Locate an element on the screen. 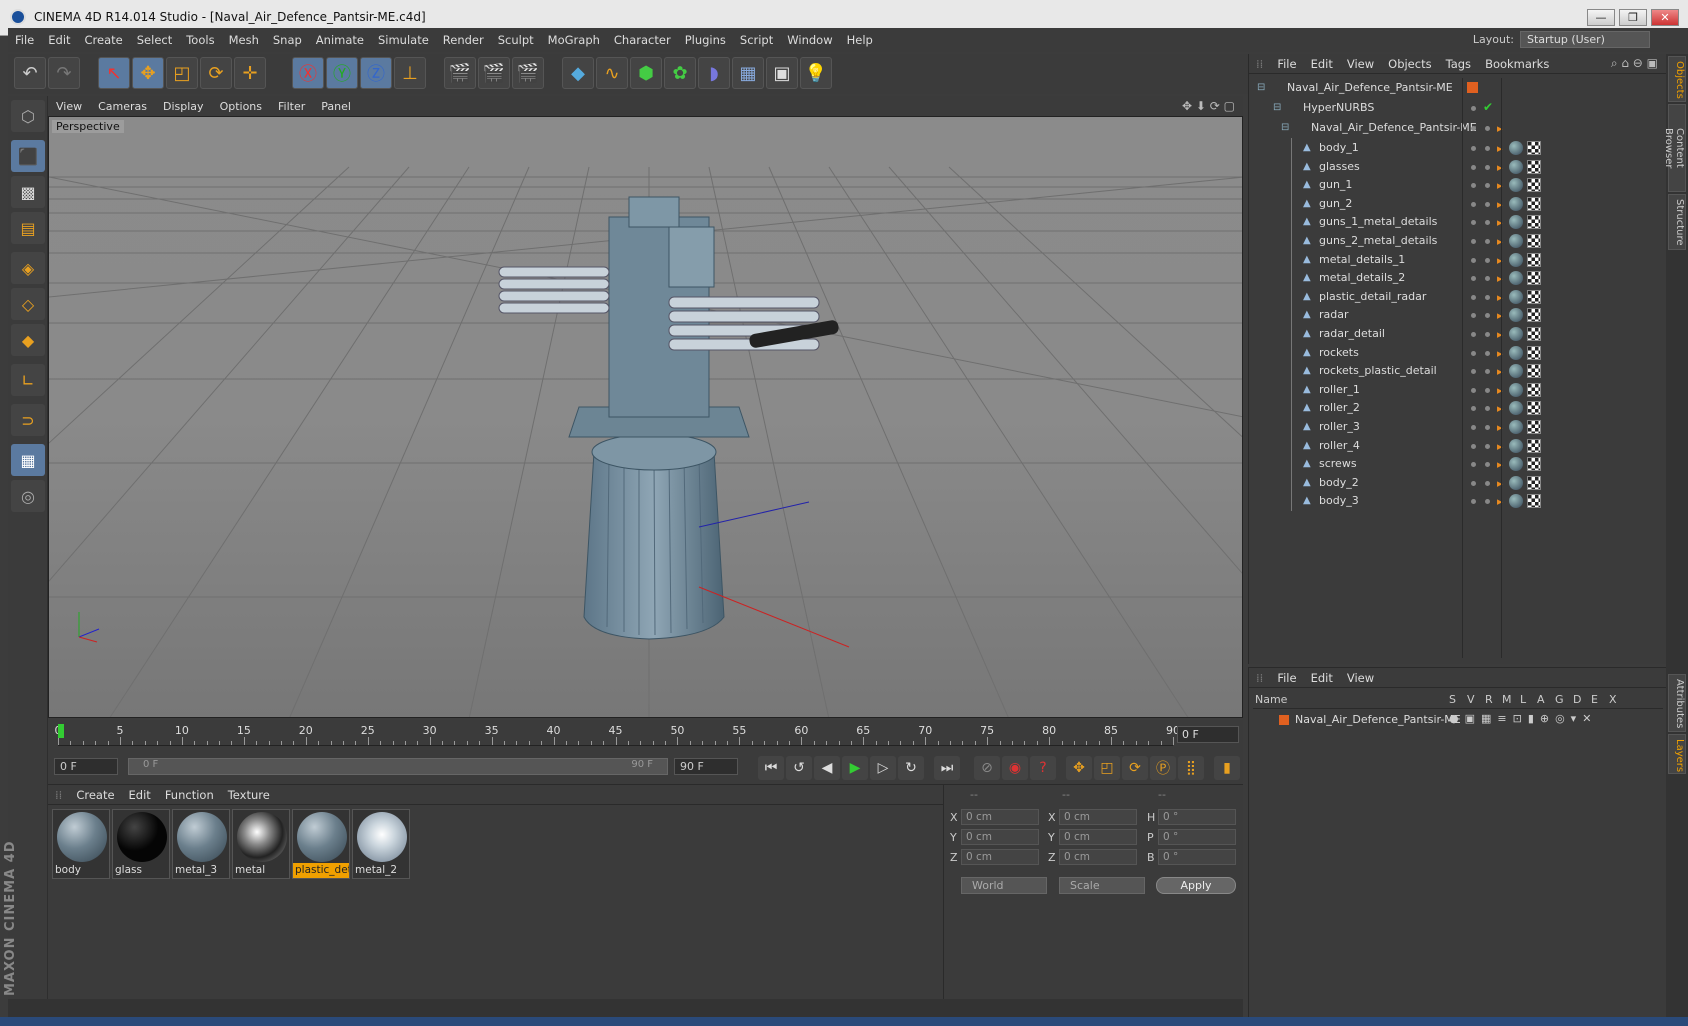 This screenshot has width=1688, height=1026. menu-animate: Animate is located at coordinates (340, 40).